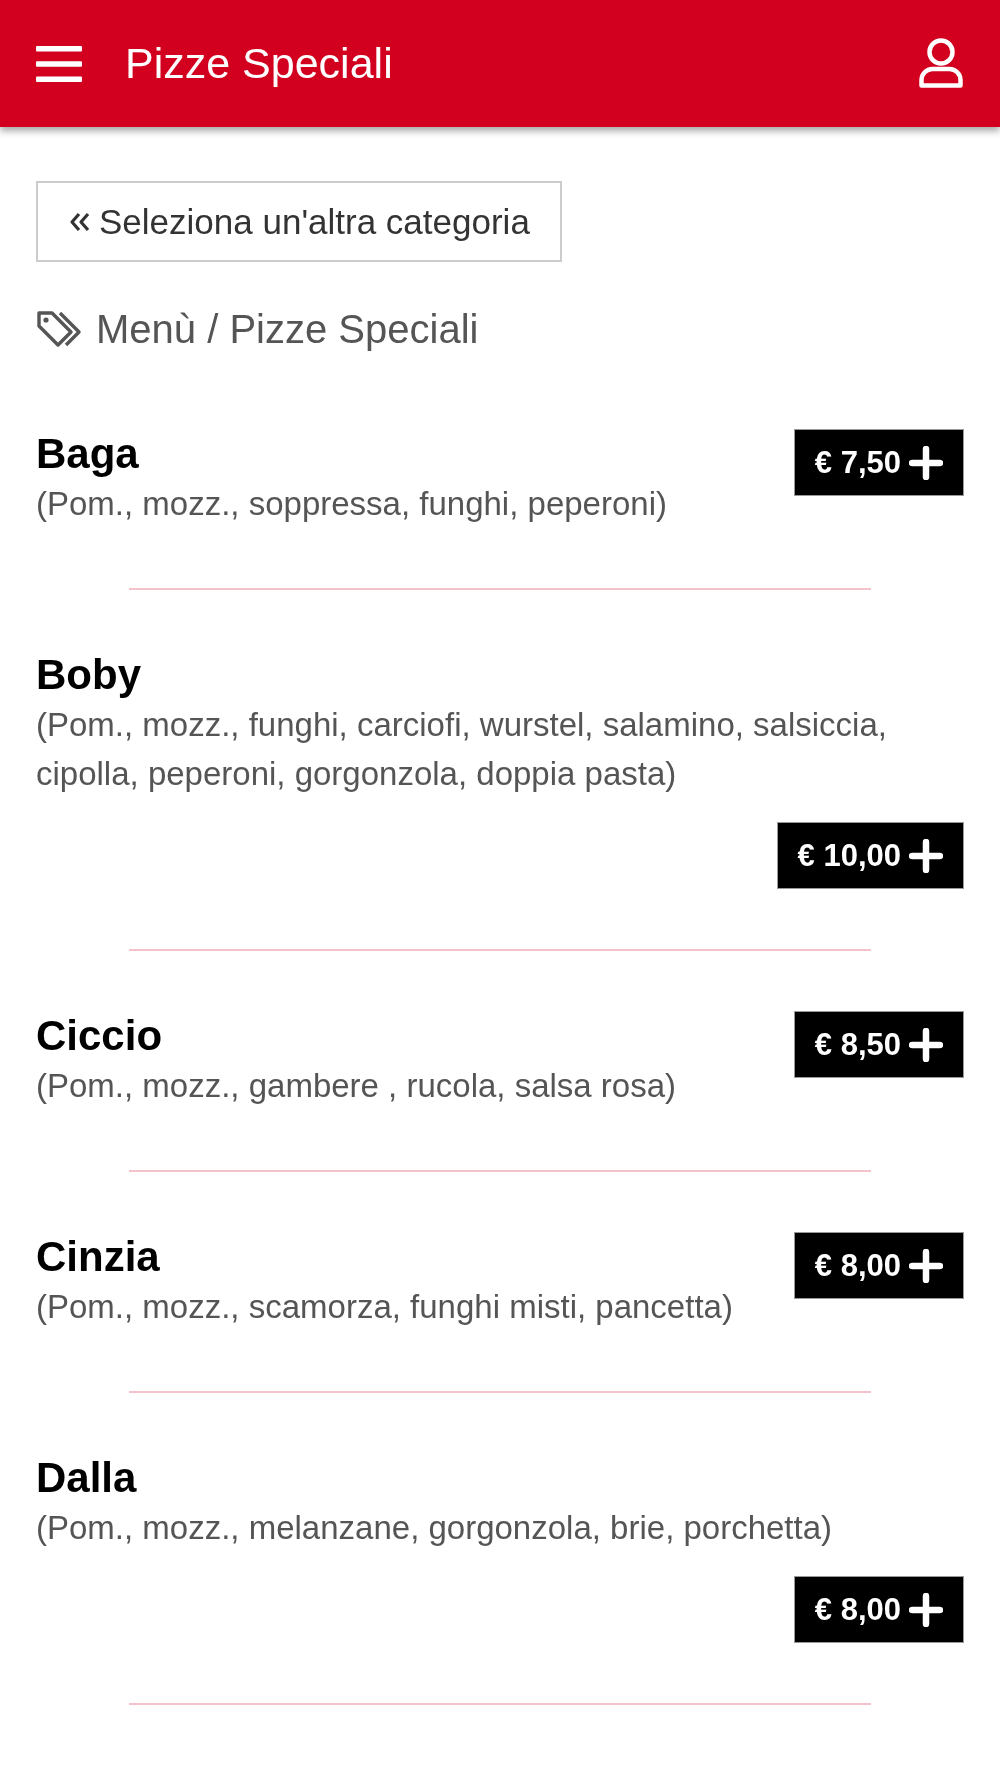 The width and height of the screenshot is (1000, 1778). I want to click on pizza-ingredients: (Pom., mozz., gambere , rucola, salsa rosa), so click(356, 1086).